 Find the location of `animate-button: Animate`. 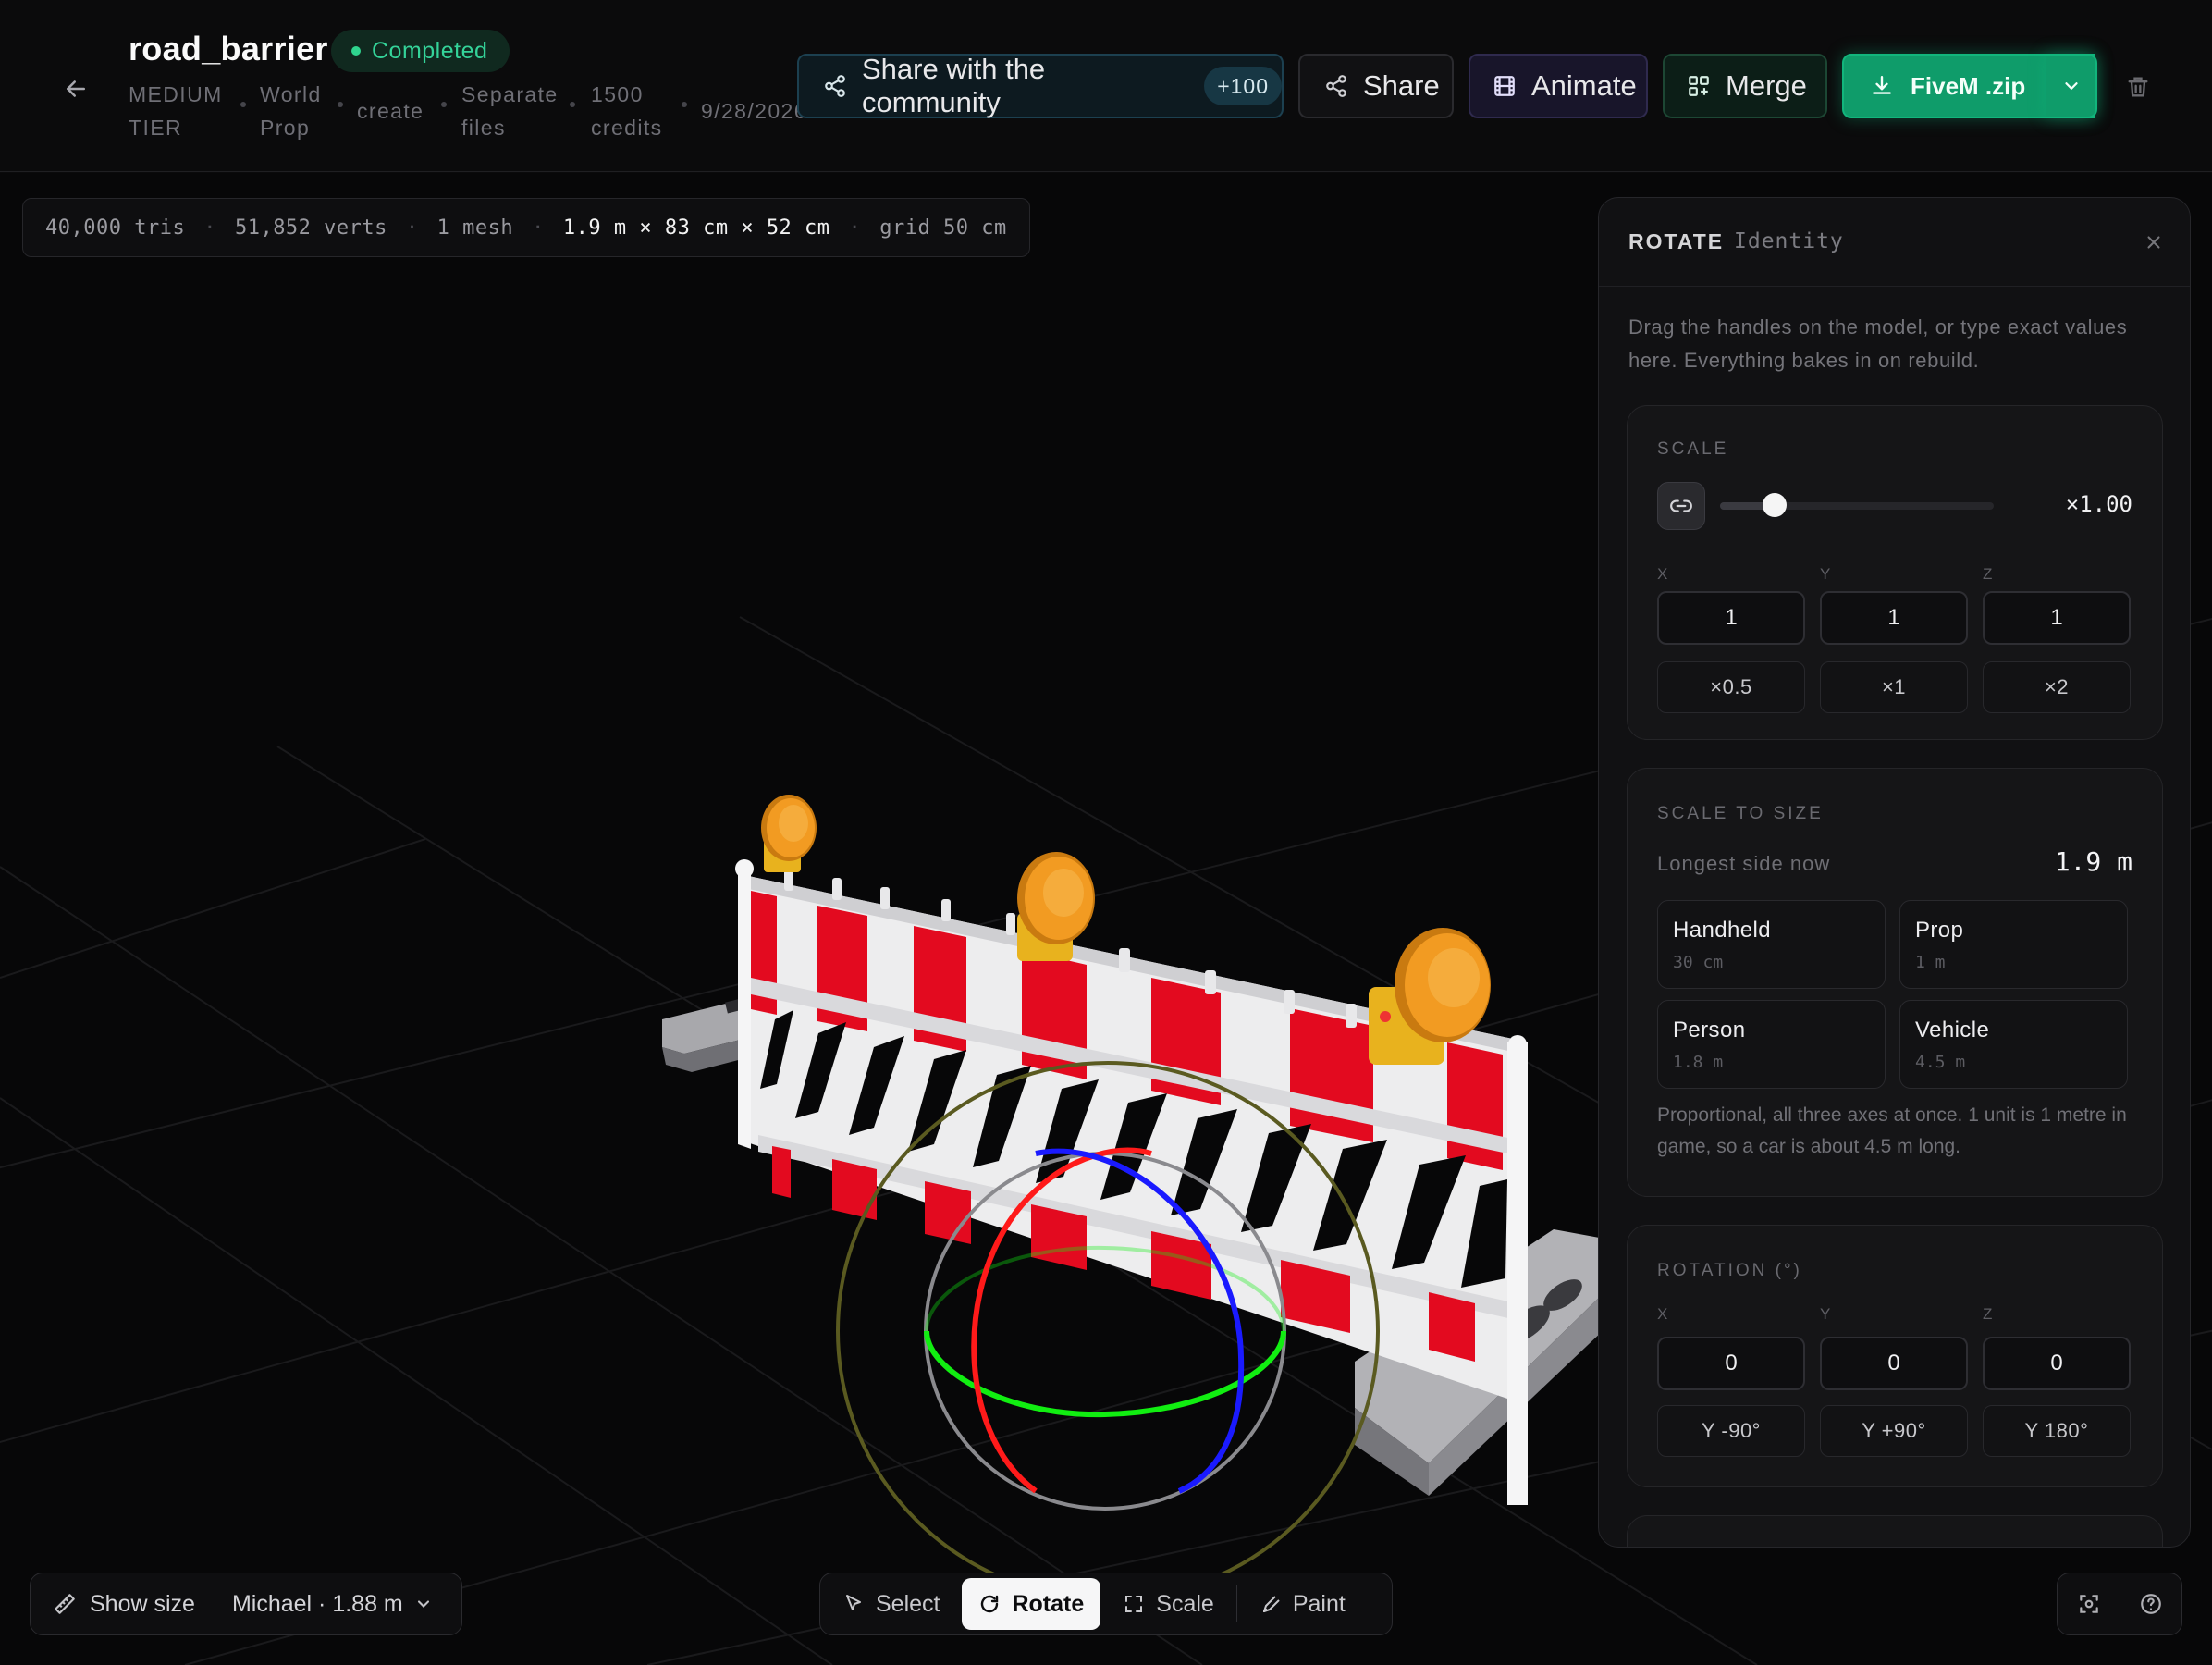

animate-button: Animate is located at coordinates (1559, 86).